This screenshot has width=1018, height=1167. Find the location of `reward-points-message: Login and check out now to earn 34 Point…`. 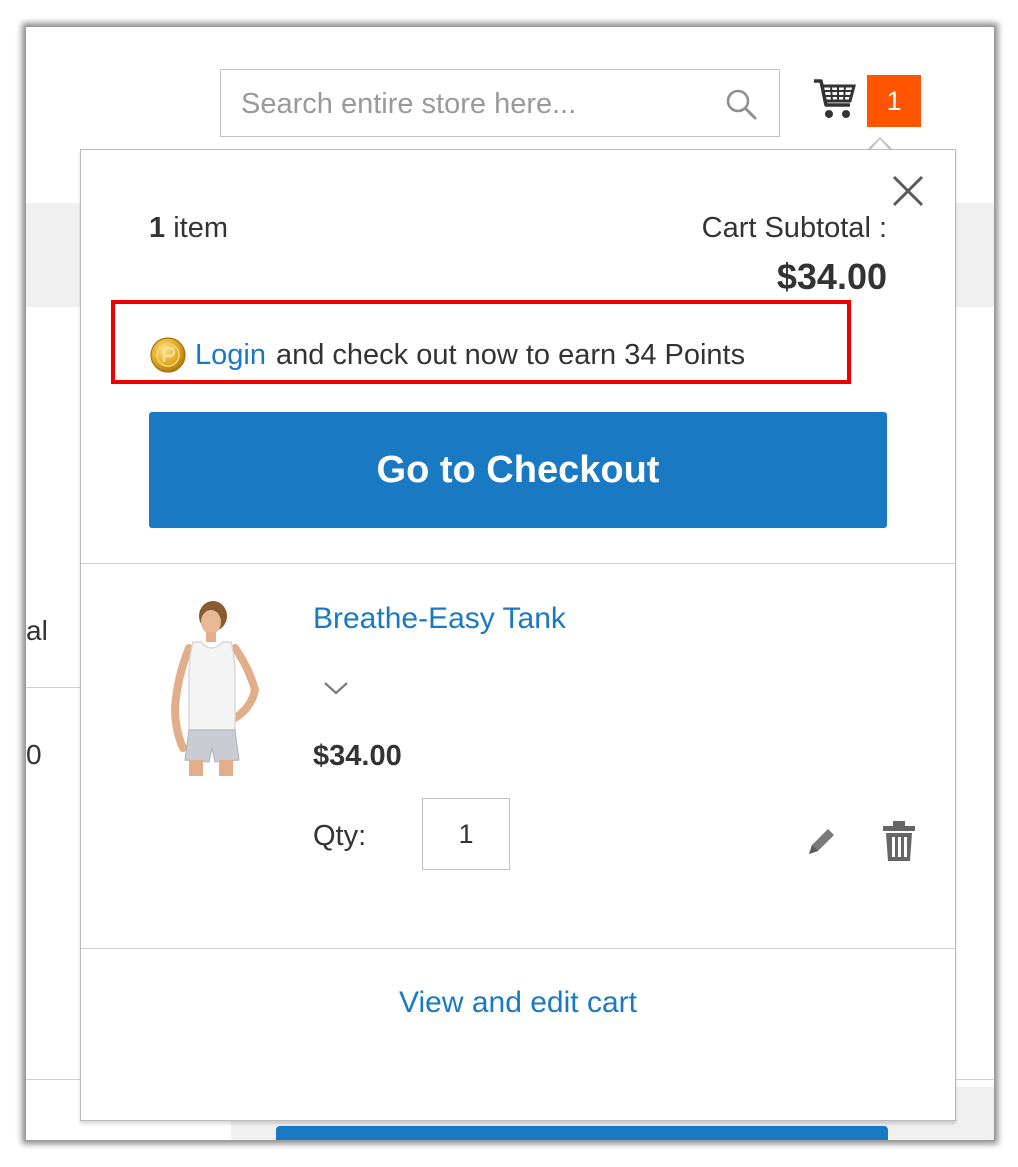

reward-points-message: Login and check out now to earn 34 Point… is located at coordinates (447, 355).